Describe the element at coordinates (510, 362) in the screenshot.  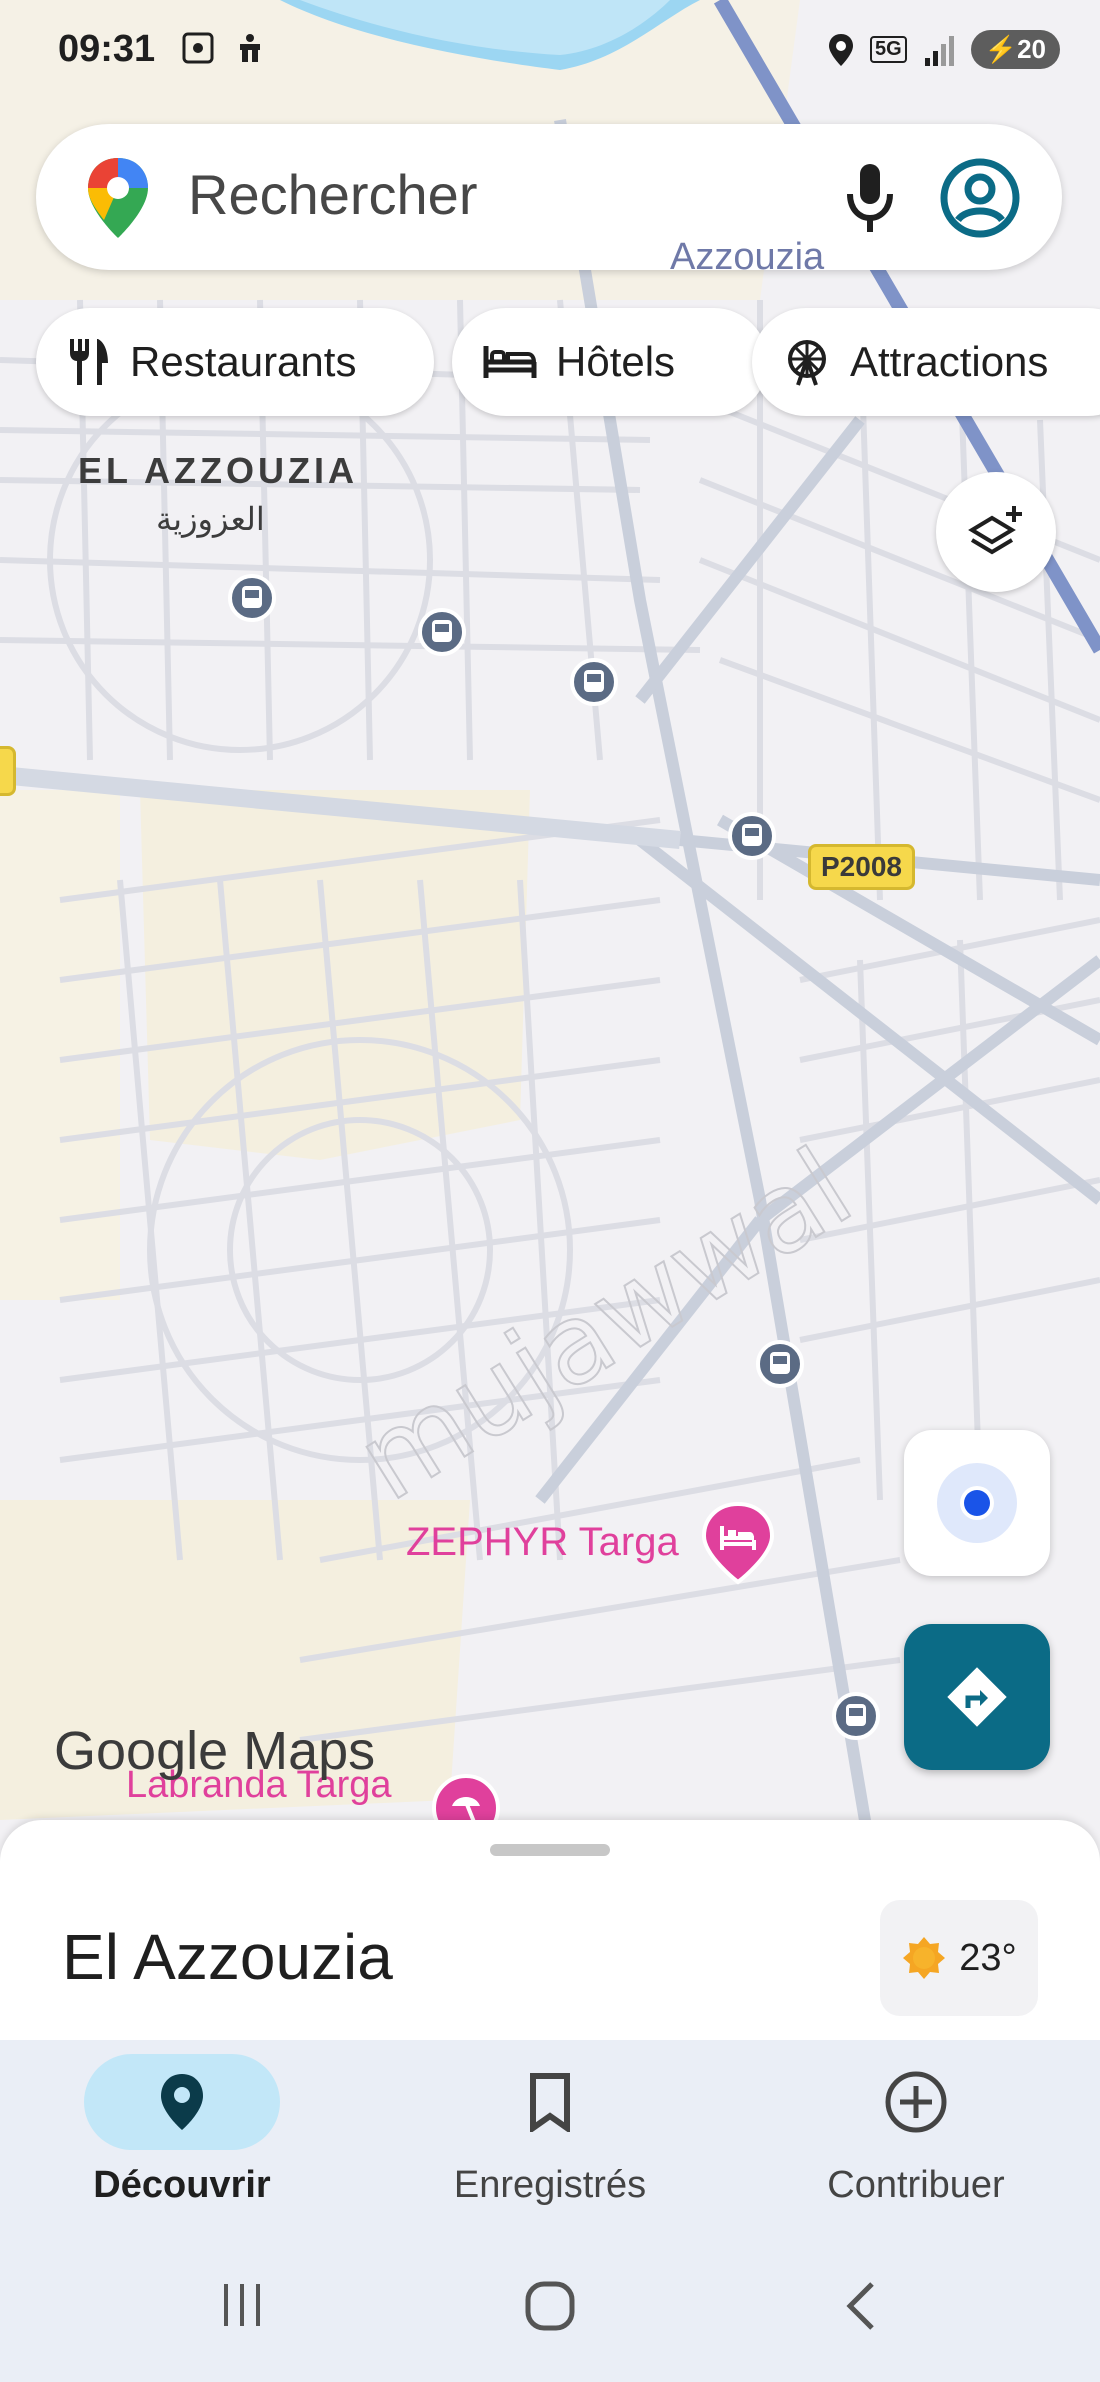
I see `bed-icon` at that location.